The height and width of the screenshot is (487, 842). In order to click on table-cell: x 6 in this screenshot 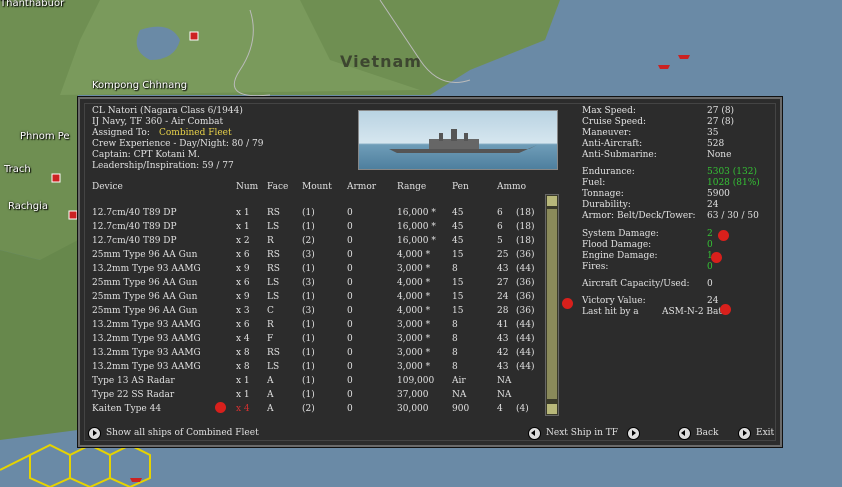, I will do `click(243, 255)`.